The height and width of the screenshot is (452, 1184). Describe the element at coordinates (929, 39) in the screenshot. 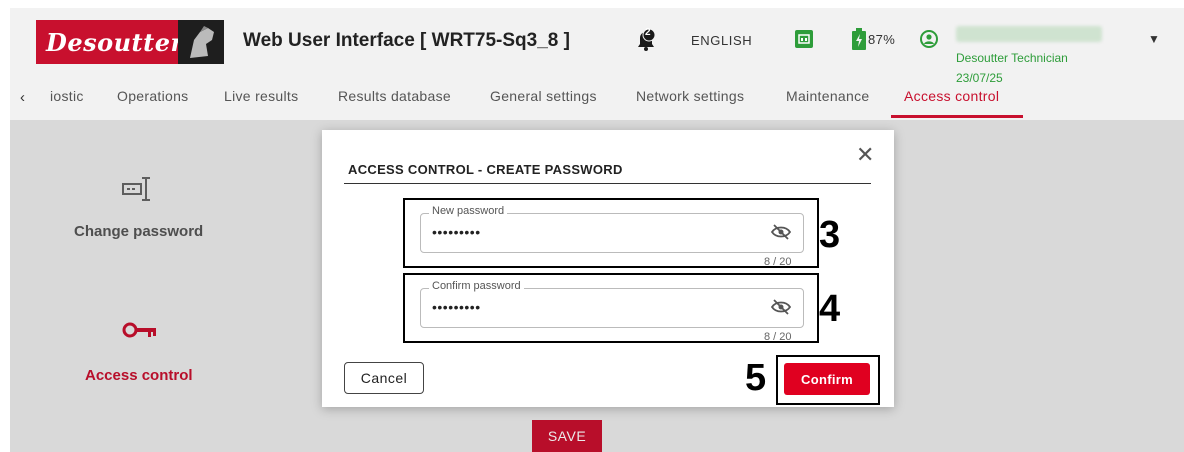

I see `user-account-icon` at that location.